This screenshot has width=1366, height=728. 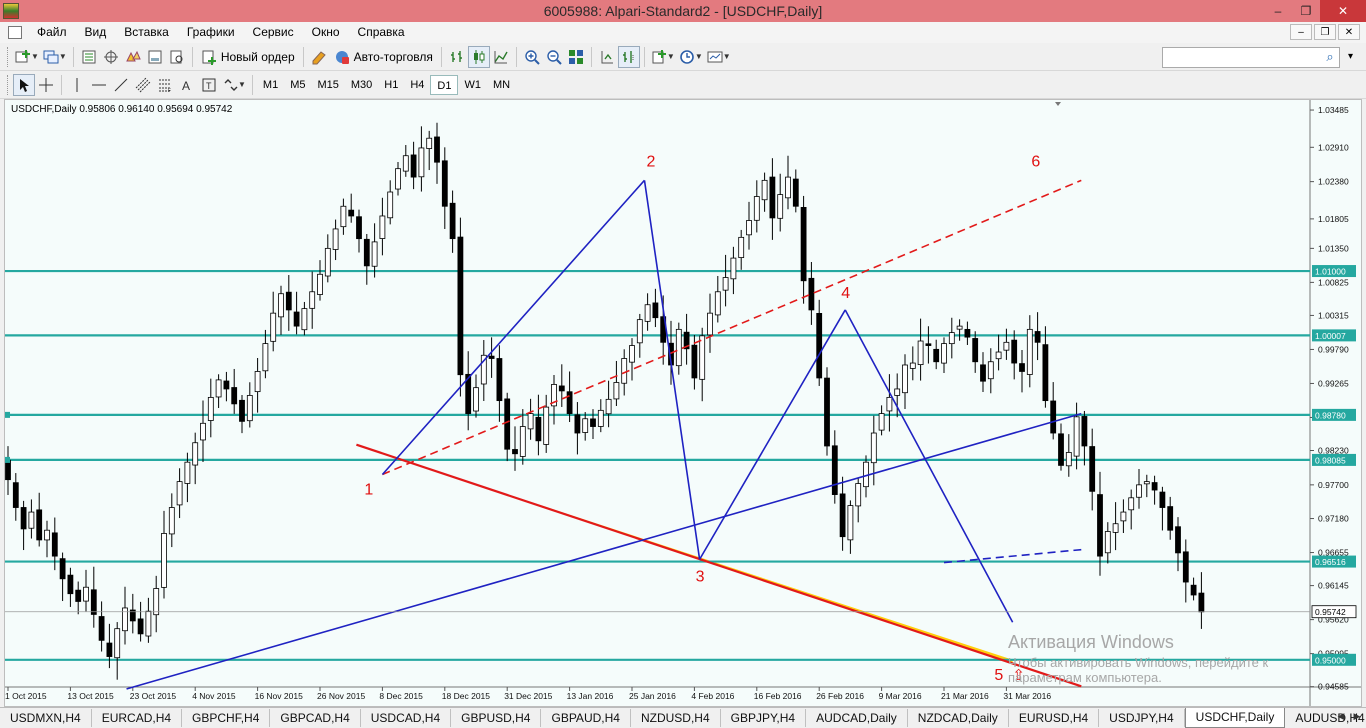 I want to click on svg-text: F, so click(x=169, y=90).